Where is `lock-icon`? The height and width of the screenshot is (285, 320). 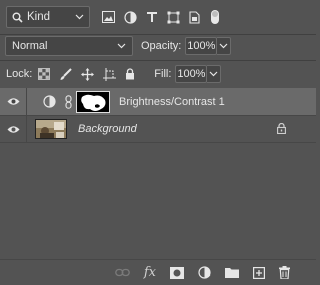
lock-icon is located at coordinates (281, 128).